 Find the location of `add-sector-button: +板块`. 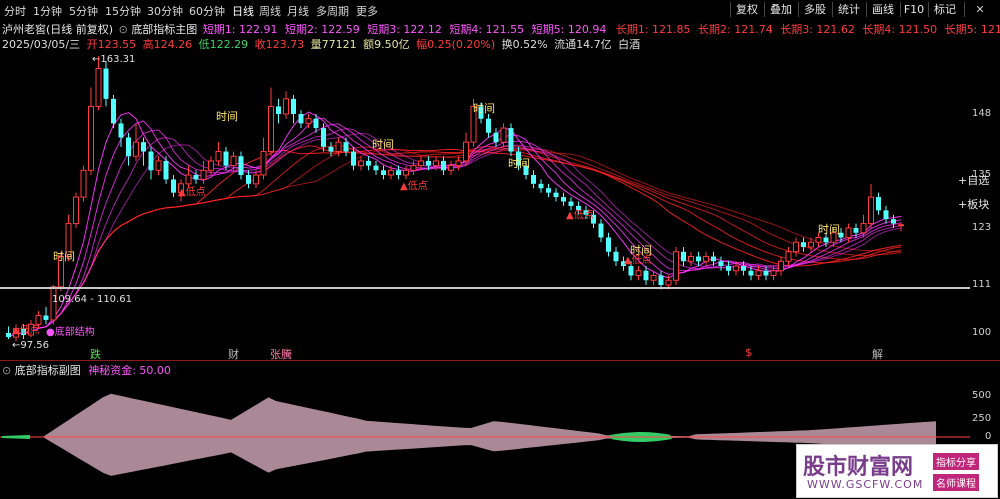

add-sector-button: +板块 is located at coordinates (973, 204).